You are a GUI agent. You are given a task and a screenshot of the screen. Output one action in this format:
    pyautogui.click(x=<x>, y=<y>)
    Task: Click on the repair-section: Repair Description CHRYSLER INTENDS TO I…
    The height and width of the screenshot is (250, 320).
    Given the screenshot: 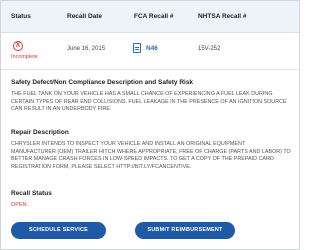 What is the action you would take?
    pyautogui.click(x=151, y=150)
    